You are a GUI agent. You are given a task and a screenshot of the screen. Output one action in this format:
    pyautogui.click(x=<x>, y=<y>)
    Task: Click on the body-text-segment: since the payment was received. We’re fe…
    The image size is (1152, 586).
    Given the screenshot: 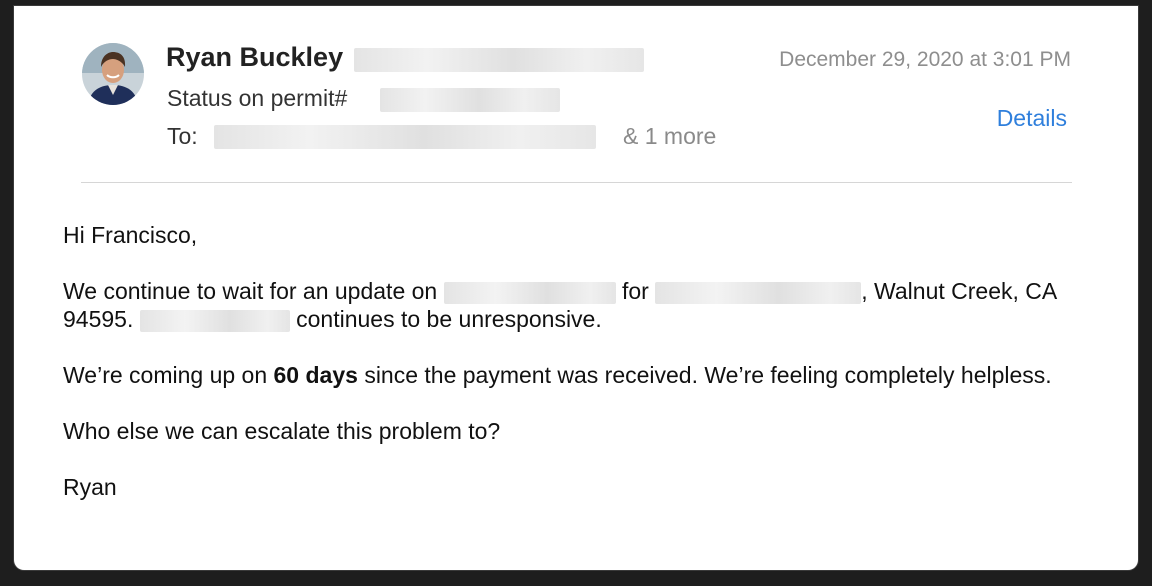 What is the action you would take?
    pyautogui.click(x=708, y=375)
    